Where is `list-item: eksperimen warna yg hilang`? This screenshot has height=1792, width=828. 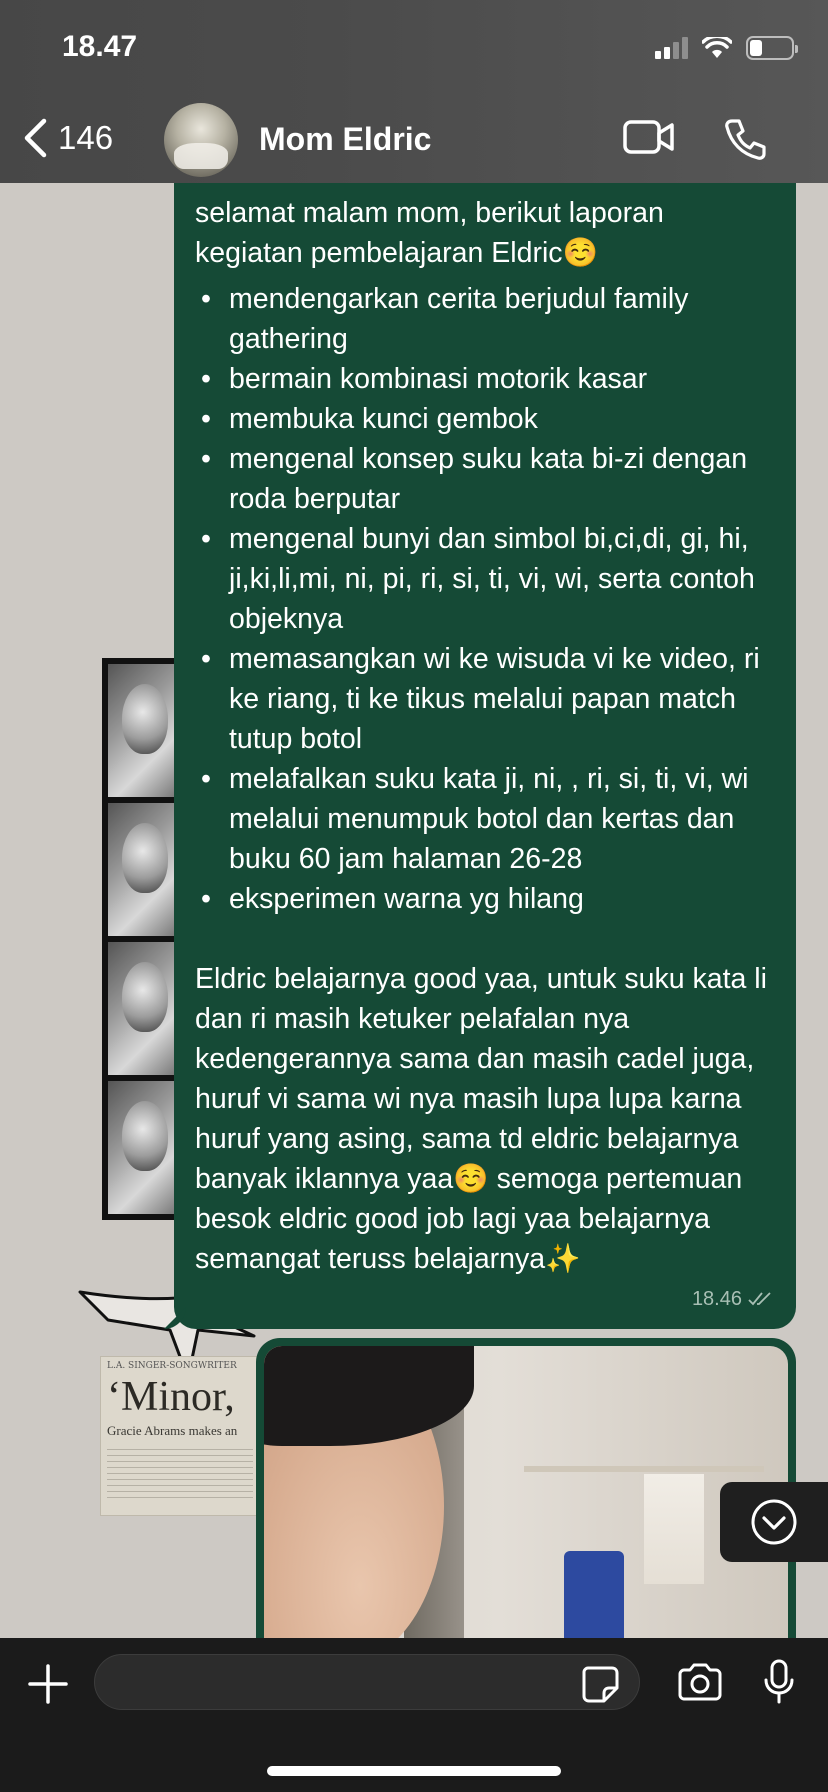 list-item: eksperimen warna yg hilang is located at coordinates (484, 899).